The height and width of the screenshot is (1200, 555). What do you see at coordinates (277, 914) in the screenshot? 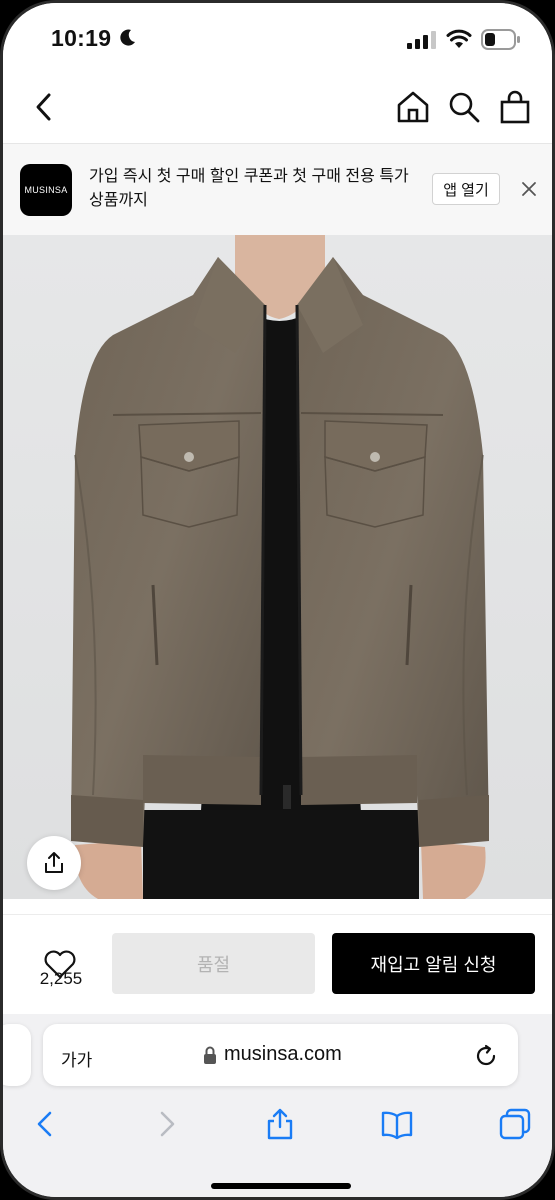
I see `divider` at bounding box center [277, 914].